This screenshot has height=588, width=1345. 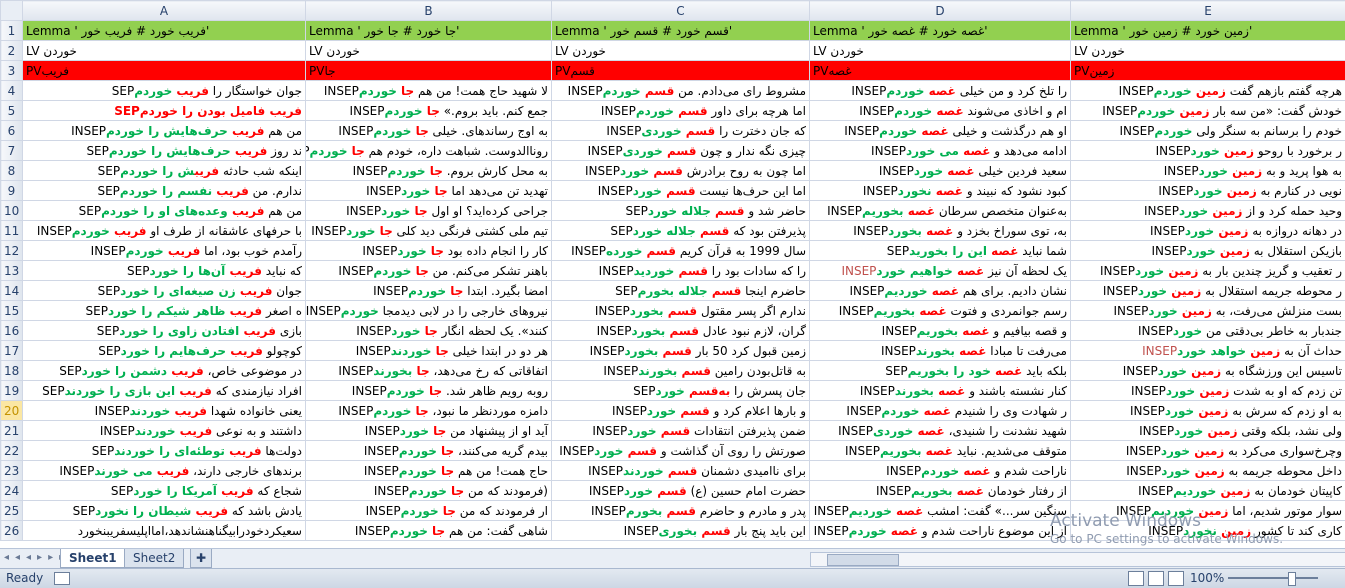 What do you see at coordinates (1208, 491) in the screenshot?
I see `cell-e24: کاپیتان خودمان به زمین خوردیمINSEP` at bounding box center [1208, 491].